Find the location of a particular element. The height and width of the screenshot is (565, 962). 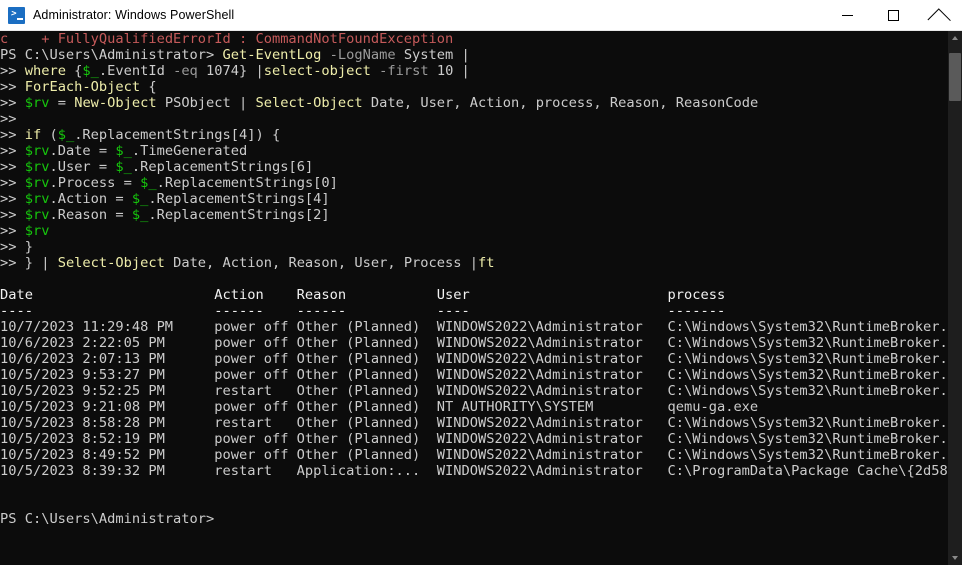

cmd-seg-3: .TimeGenerated is located at coordinates (189, 151).